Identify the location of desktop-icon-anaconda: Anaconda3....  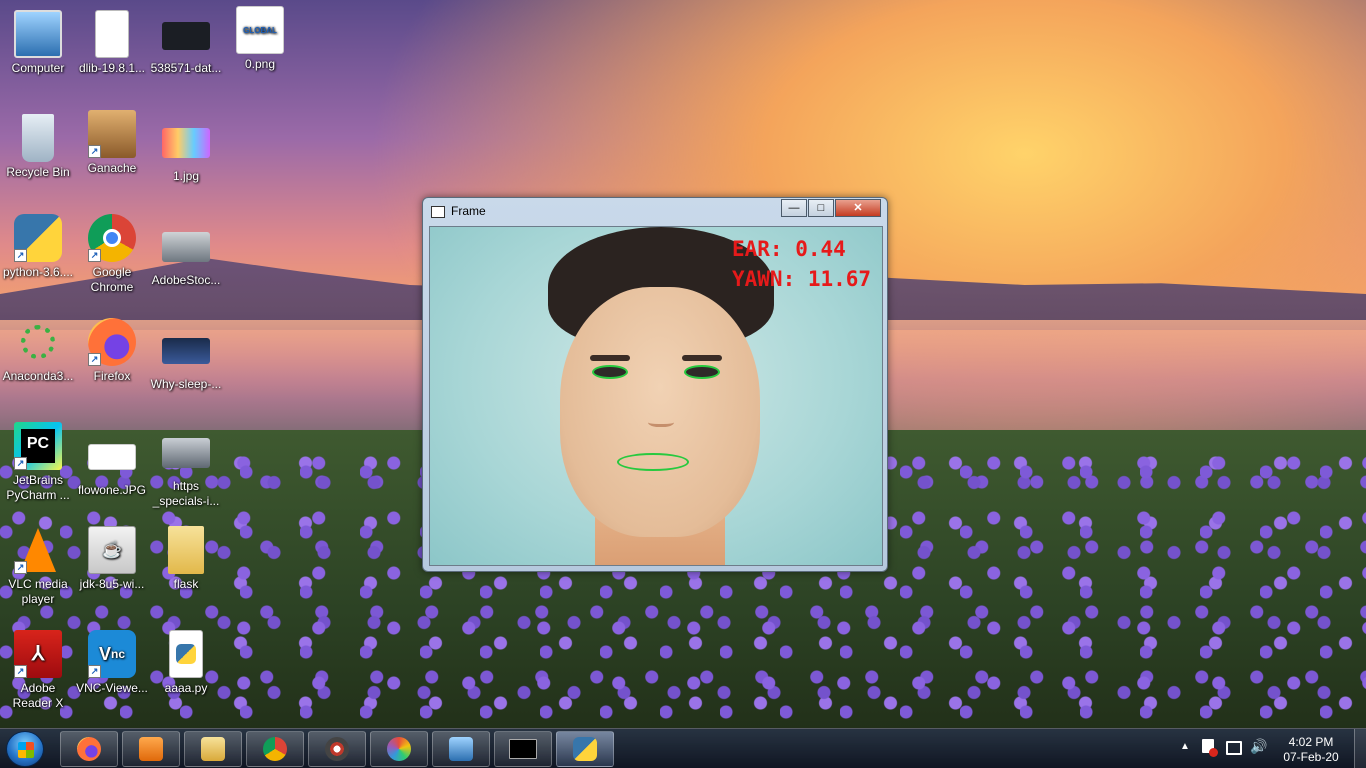
(38, 351).